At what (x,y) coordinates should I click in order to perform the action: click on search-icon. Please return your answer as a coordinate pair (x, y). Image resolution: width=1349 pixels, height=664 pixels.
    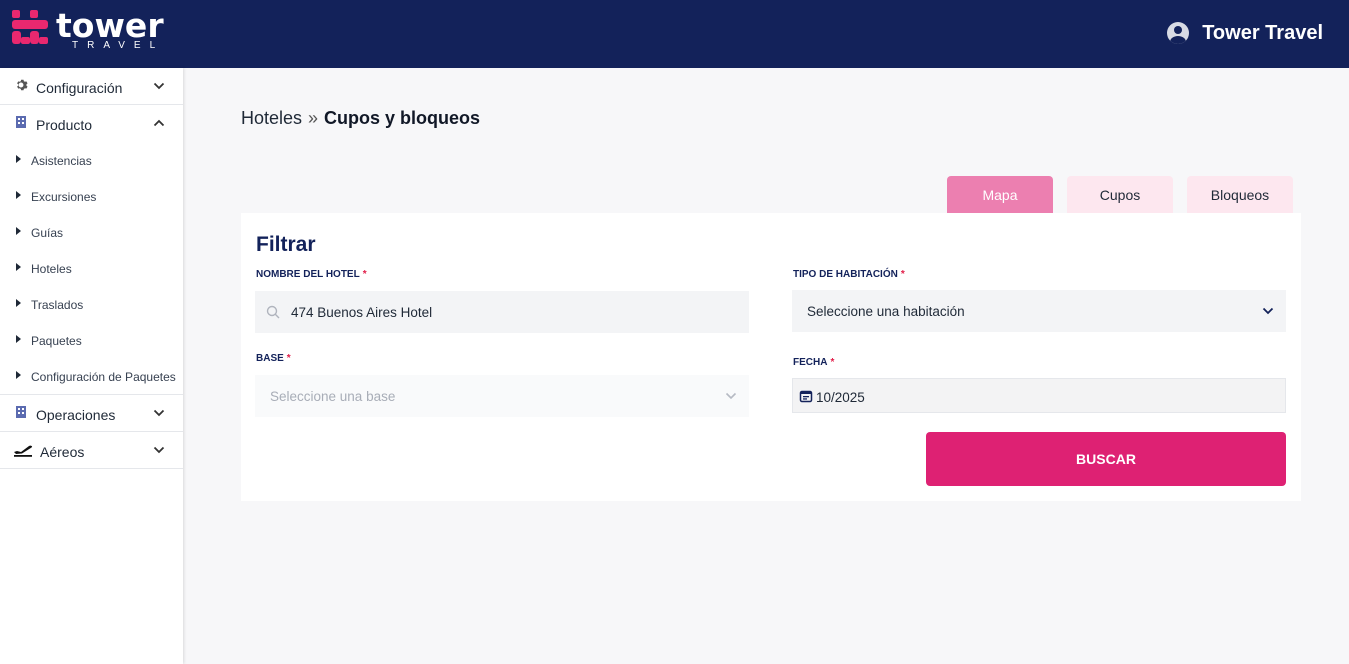
    Looking at the image, I should click on (273, 312).